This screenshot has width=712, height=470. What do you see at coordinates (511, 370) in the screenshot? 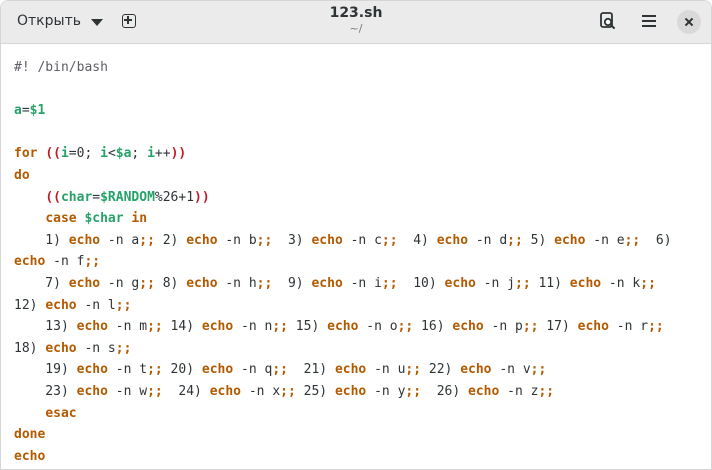
I see `code-token-plain: -n v` at bounding box center [511, 370].